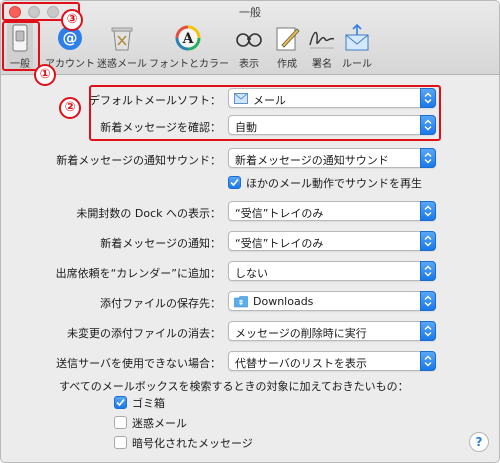 The image size is (500, 463). I want to click on tab-viewing: 表示, so click(249, 46).